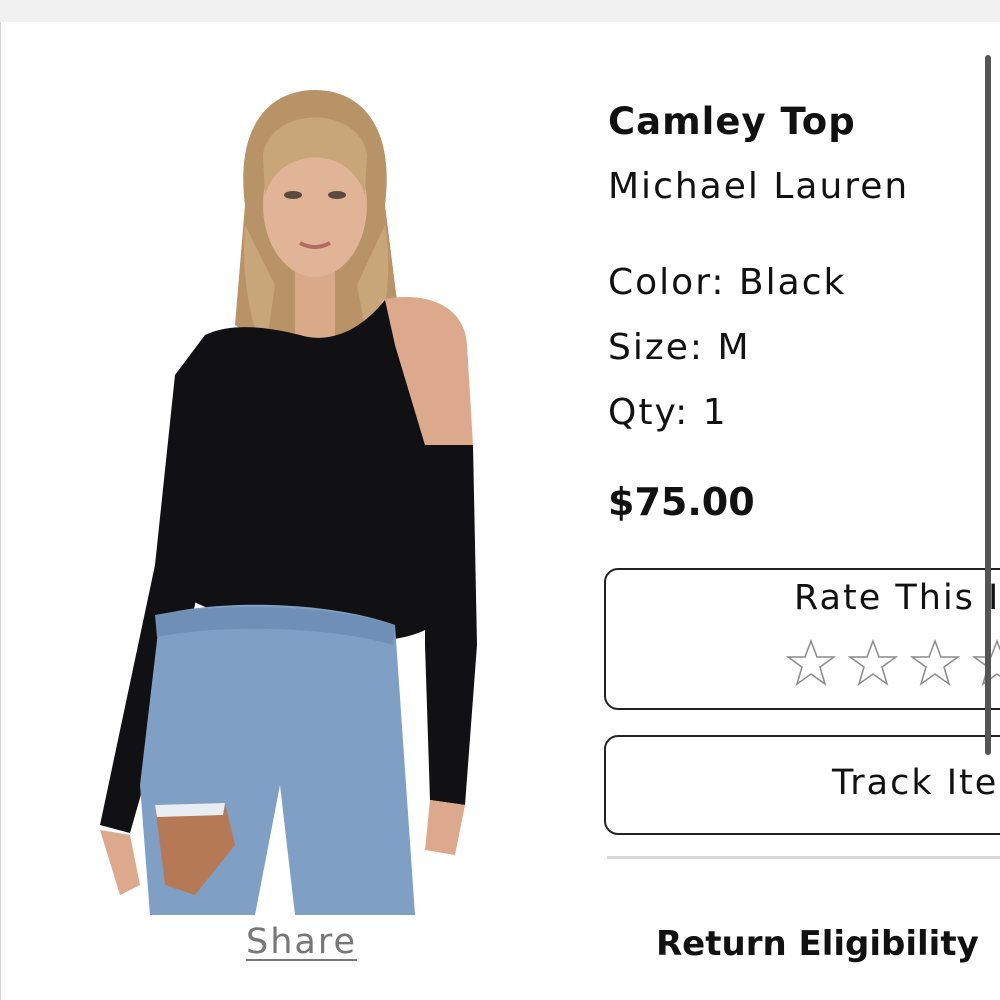 This screenshot has width=1000, height=1000. I want to click on track-item-label: Track Ite, so click(915, 783).